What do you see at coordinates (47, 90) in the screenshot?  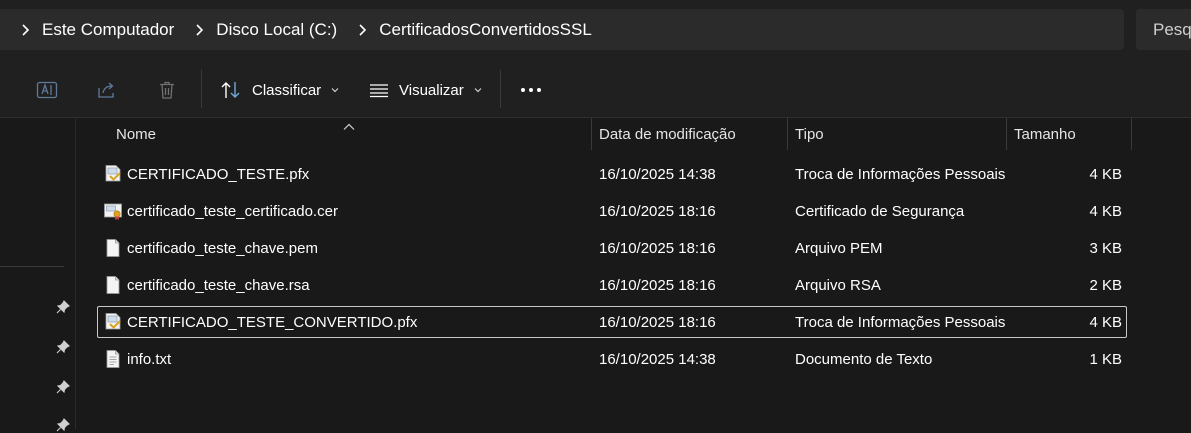 I see `rename-icon` at bounding box center [47, 90].